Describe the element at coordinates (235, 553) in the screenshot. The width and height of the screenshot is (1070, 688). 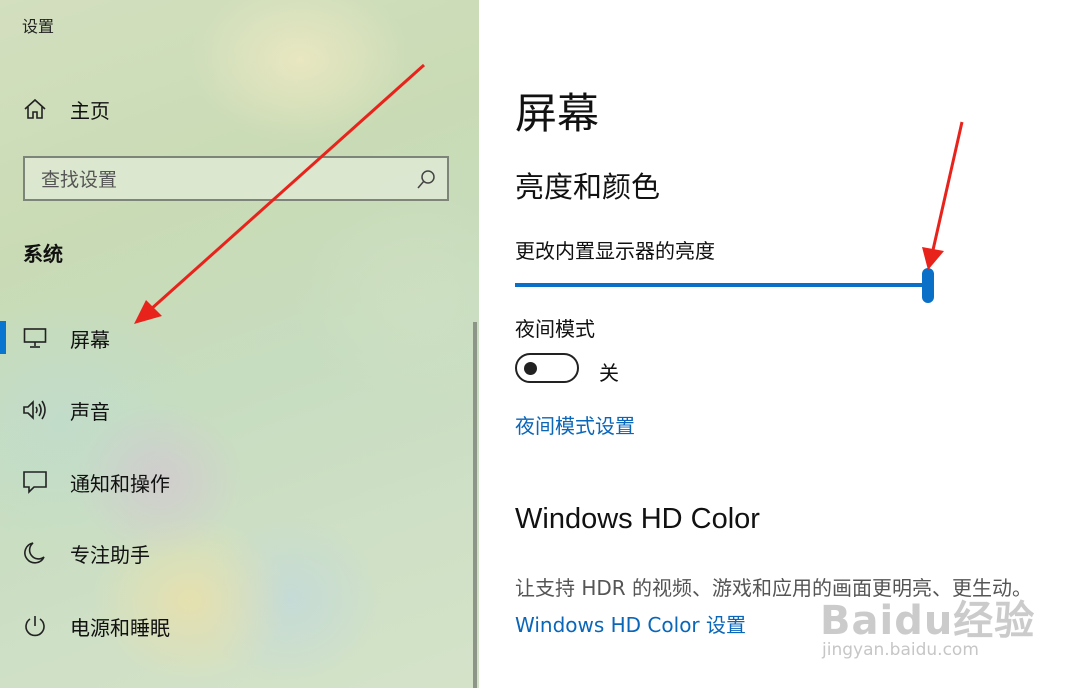
I see `sidebar-item-focus-assist: 专注助手` at that location.